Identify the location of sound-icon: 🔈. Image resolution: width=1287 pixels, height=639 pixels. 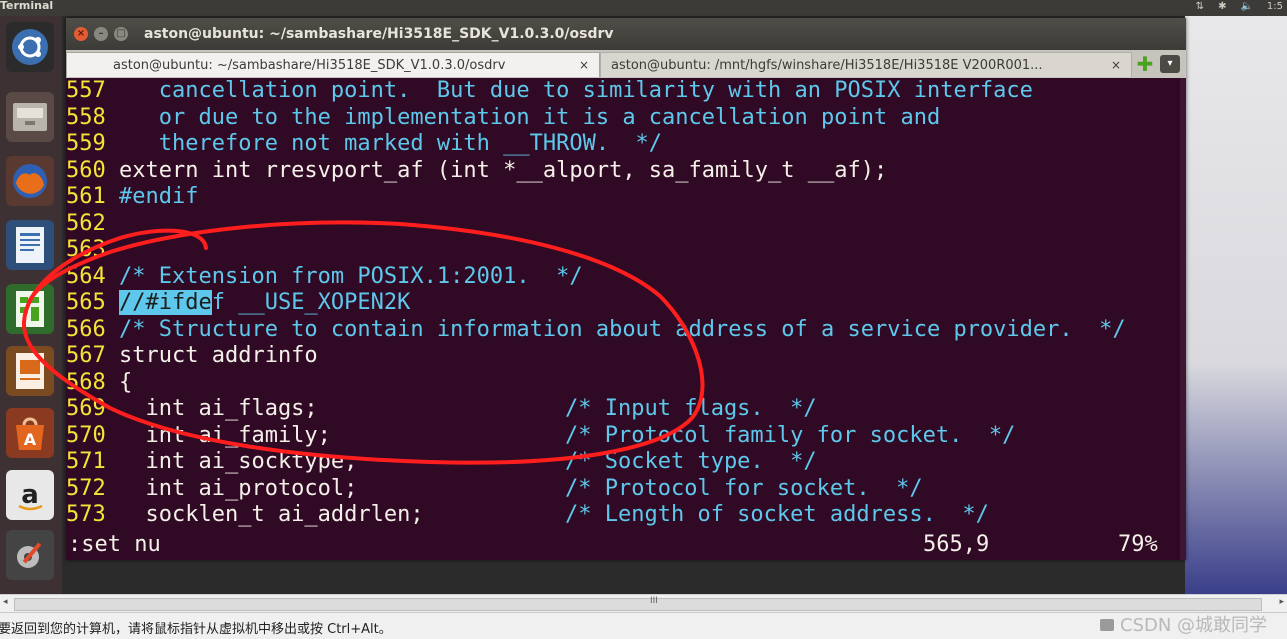
(1246, 6).